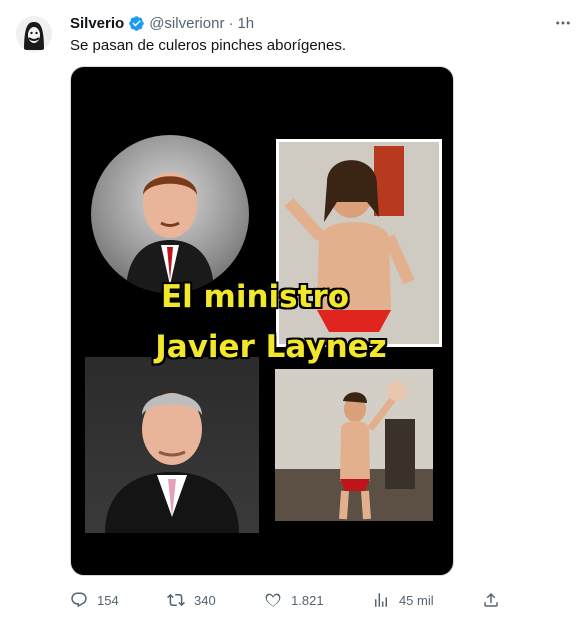  I want to click on more-options-icon, so click(563, 23).